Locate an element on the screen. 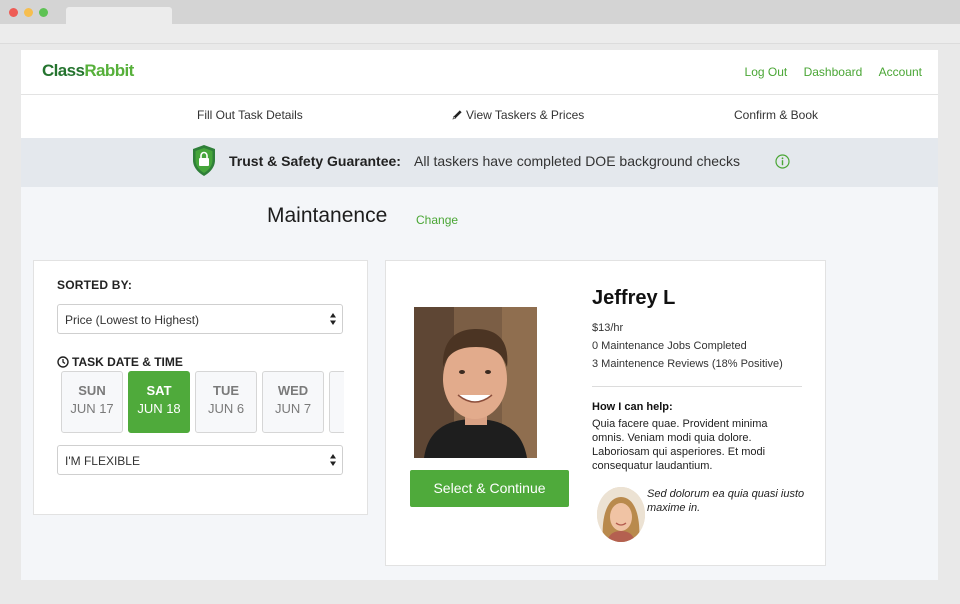  banner-title: Trust & Safety Guarantee: is located at coordinates (315, 161).